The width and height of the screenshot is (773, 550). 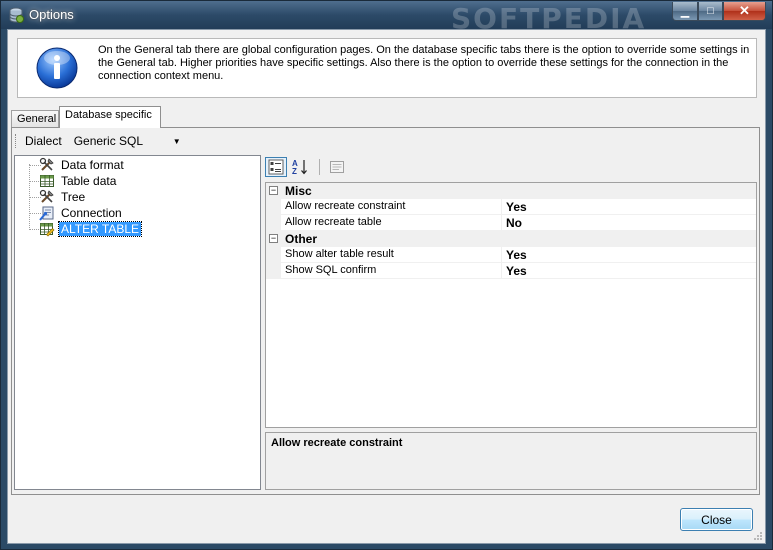 What do you see at coordinates (301, 239) in the screenshot?
I see `category-label: Other` at bounding box center [301, 239].